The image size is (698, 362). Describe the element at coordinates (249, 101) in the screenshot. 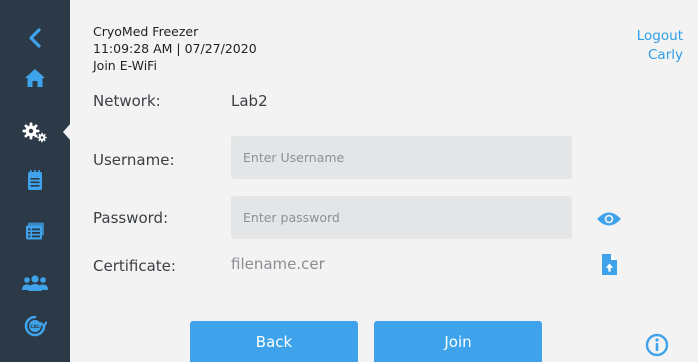

I see `network-value: Lab2` at that location.